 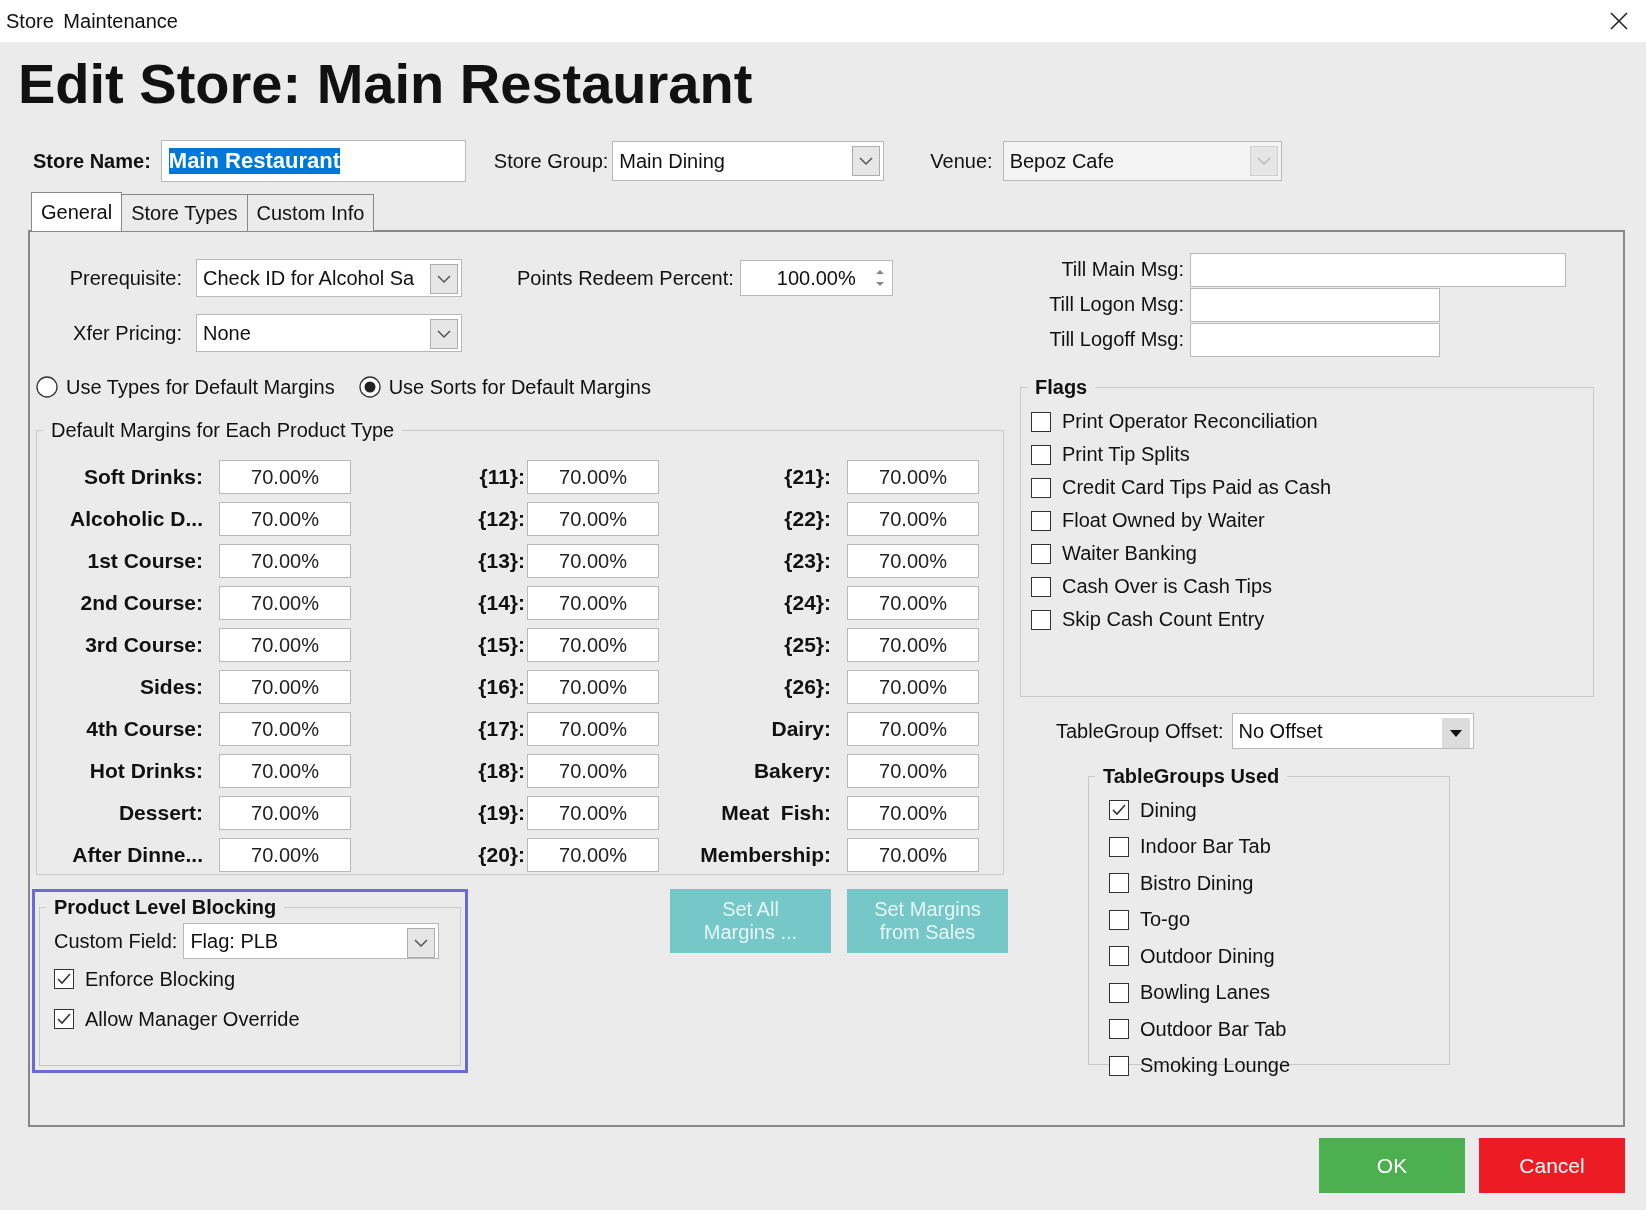 I want to click on radio-label: Use Types for Default Margins, so click(x=200, y=387).